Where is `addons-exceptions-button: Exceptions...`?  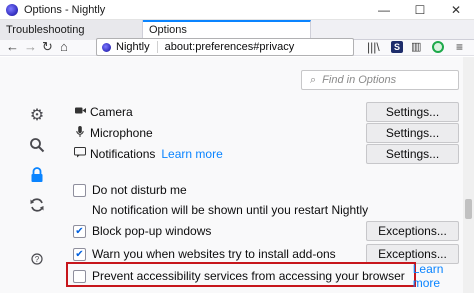
addons-exceptions-button: Exceptions... is located at coordinates (412, 254).